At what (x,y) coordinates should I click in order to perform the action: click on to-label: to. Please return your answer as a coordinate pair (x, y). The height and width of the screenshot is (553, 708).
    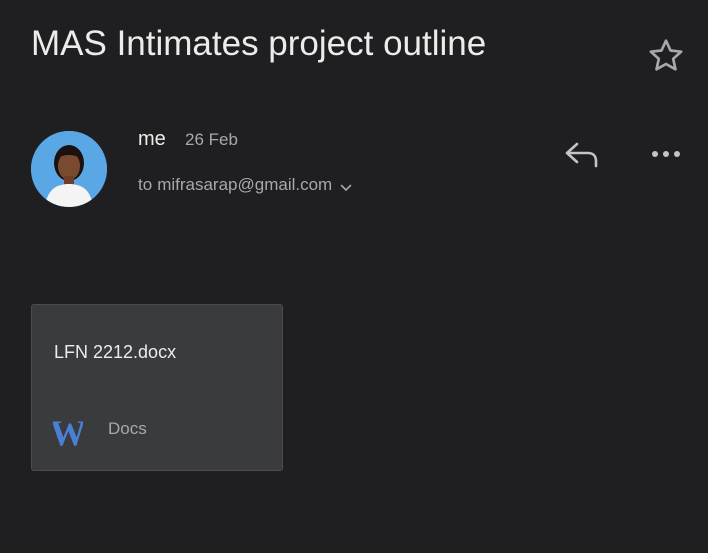
    Looking at the image, I should click on (145, 184).